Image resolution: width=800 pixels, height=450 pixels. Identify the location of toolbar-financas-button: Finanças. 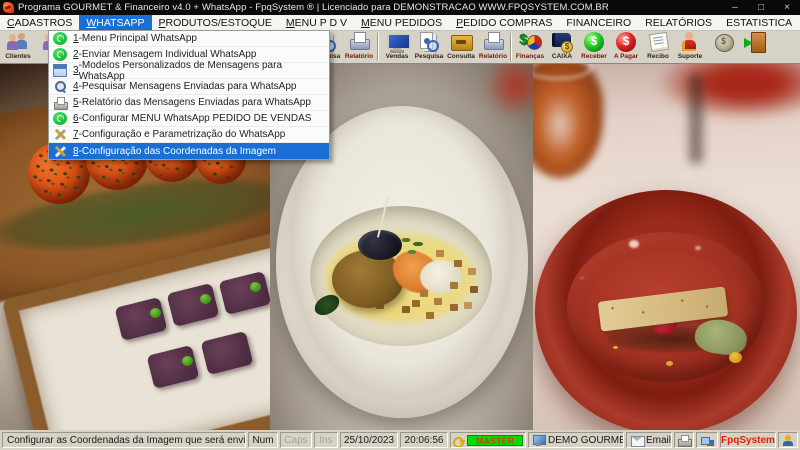
(530, 47).